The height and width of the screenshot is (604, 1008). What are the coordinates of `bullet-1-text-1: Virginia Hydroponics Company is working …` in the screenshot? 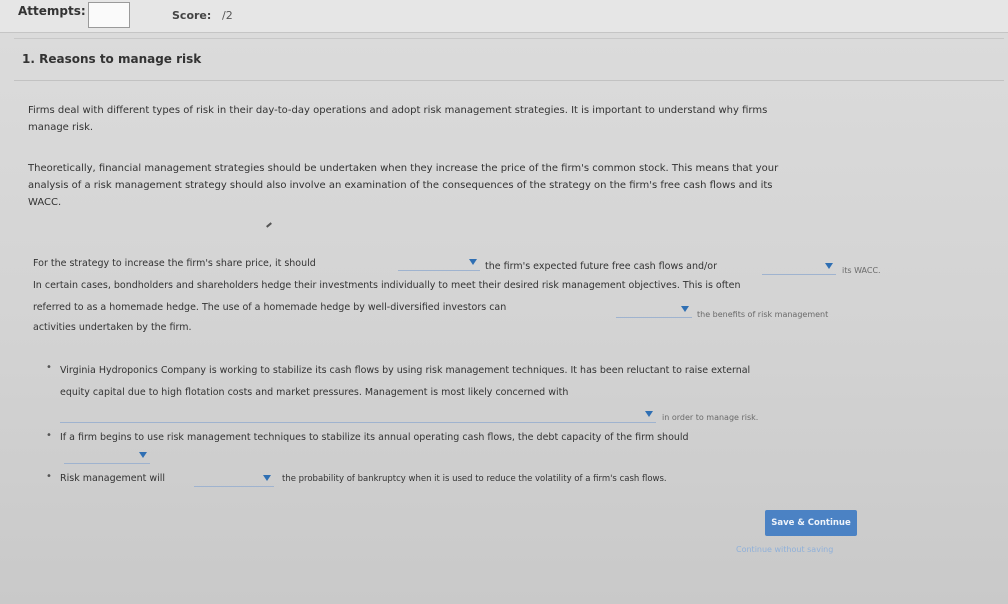 It's located at (405, 370).